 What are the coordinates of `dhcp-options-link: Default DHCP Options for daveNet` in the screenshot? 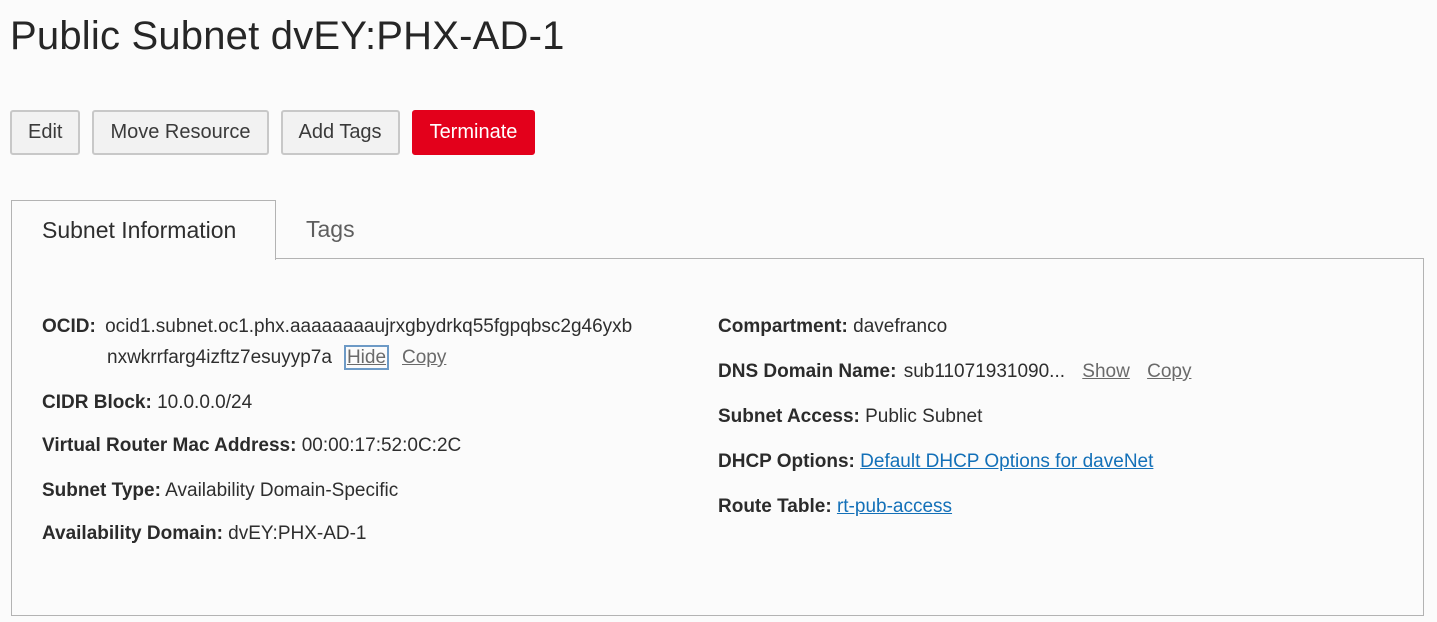 It's located at (1006, 461).